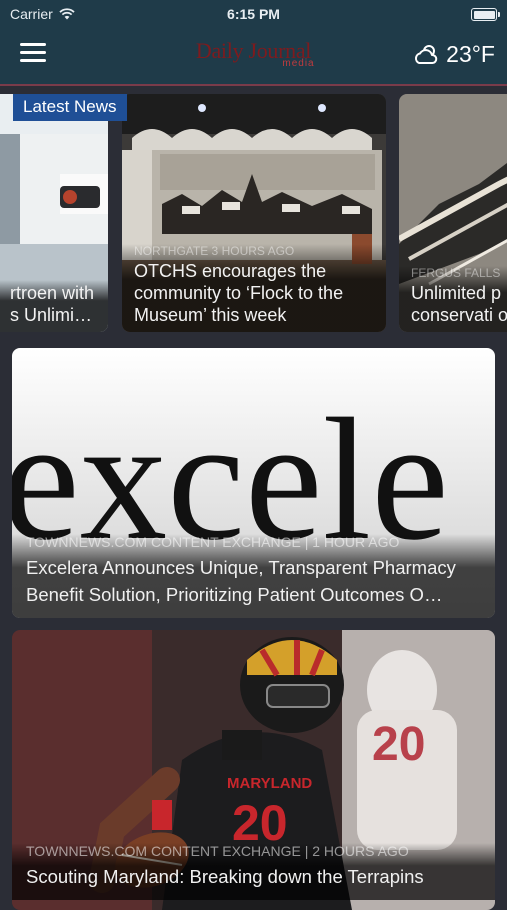 The image size is (507, 910). What do you see at coordinates (253, 58) in the screenshot?
I see `nav-bar: Daily Journal media 23°F` at bounding box center [253, 58].